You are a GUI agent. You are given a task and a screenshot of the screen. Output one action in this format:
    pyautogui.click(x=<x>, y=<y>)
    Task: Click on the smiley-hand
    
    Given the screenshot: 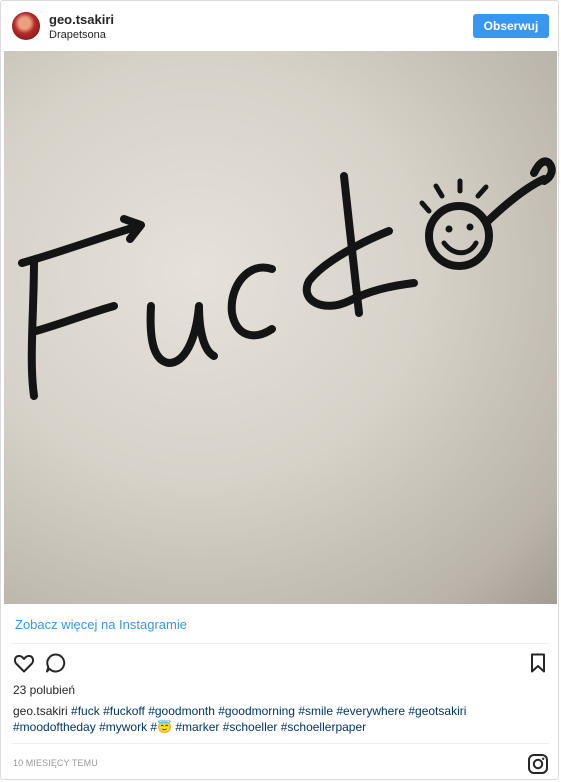 What is the action you would take?
    pyautogui.click(x=543, y=171)
    